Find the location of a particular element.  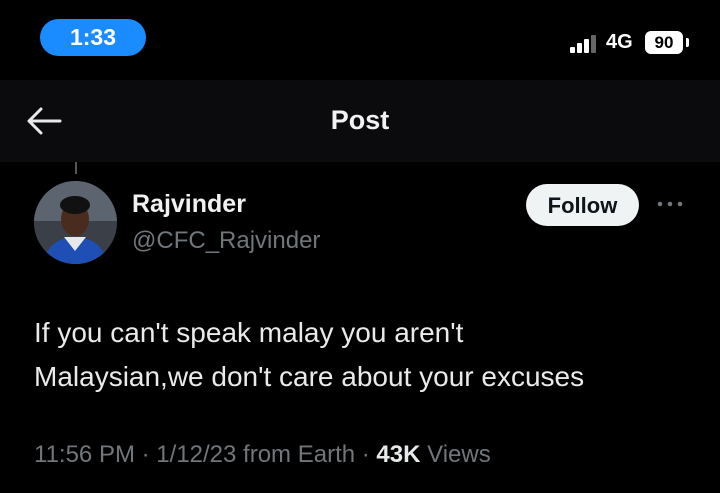

battery-cap is located at coordinates (687, 42).